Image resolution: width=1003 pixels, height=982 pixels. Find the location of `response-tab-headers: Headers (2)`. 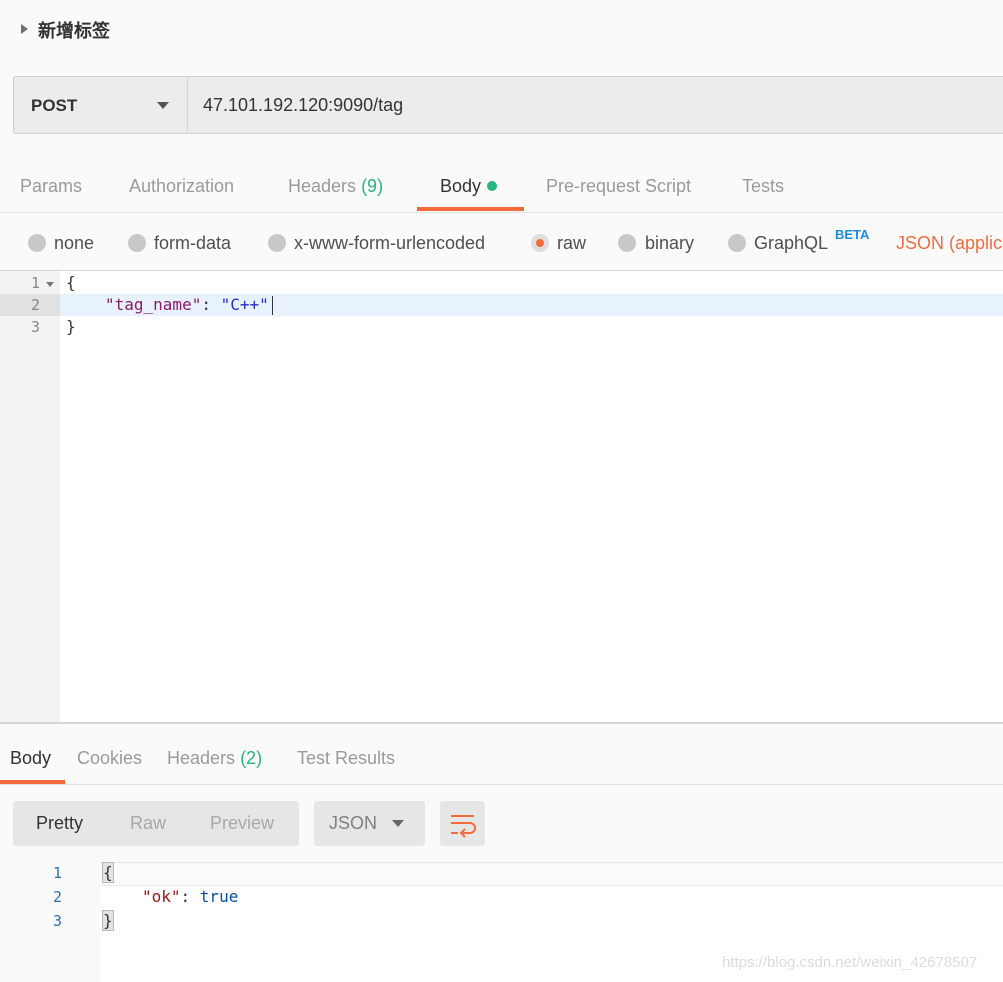

response-tab-headers: Headers (2) is located at coordinates (214, 758).